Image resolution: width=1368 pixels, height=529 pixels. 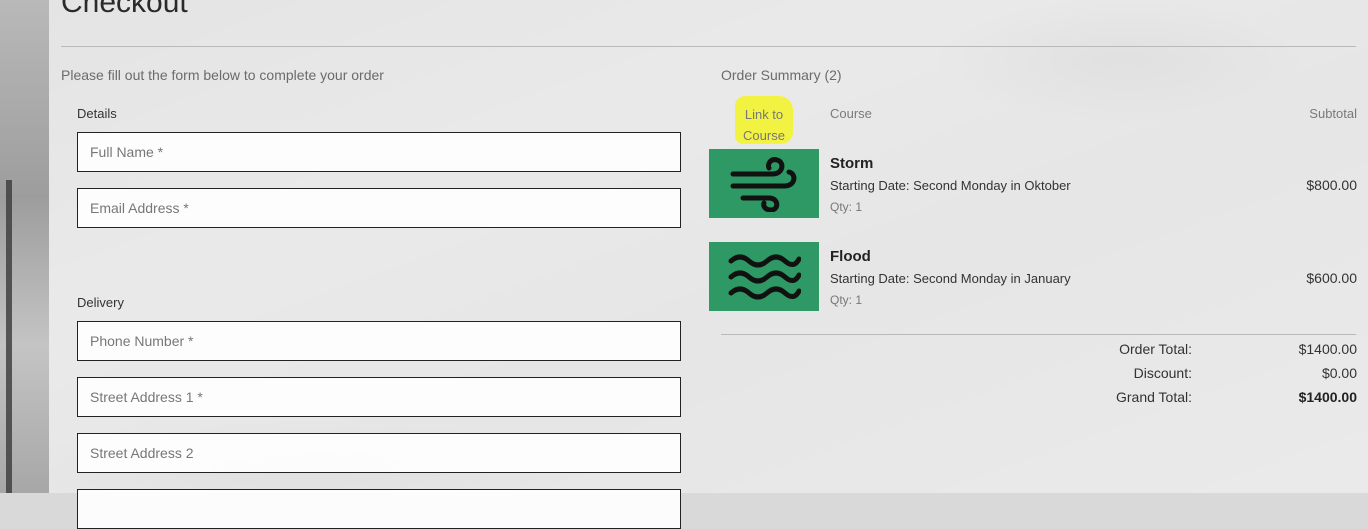 What do you see at coordinates (1331, 278) in the screenshot?
I see `course-subtotal: $600.00` at bounding box center [1331, 278].